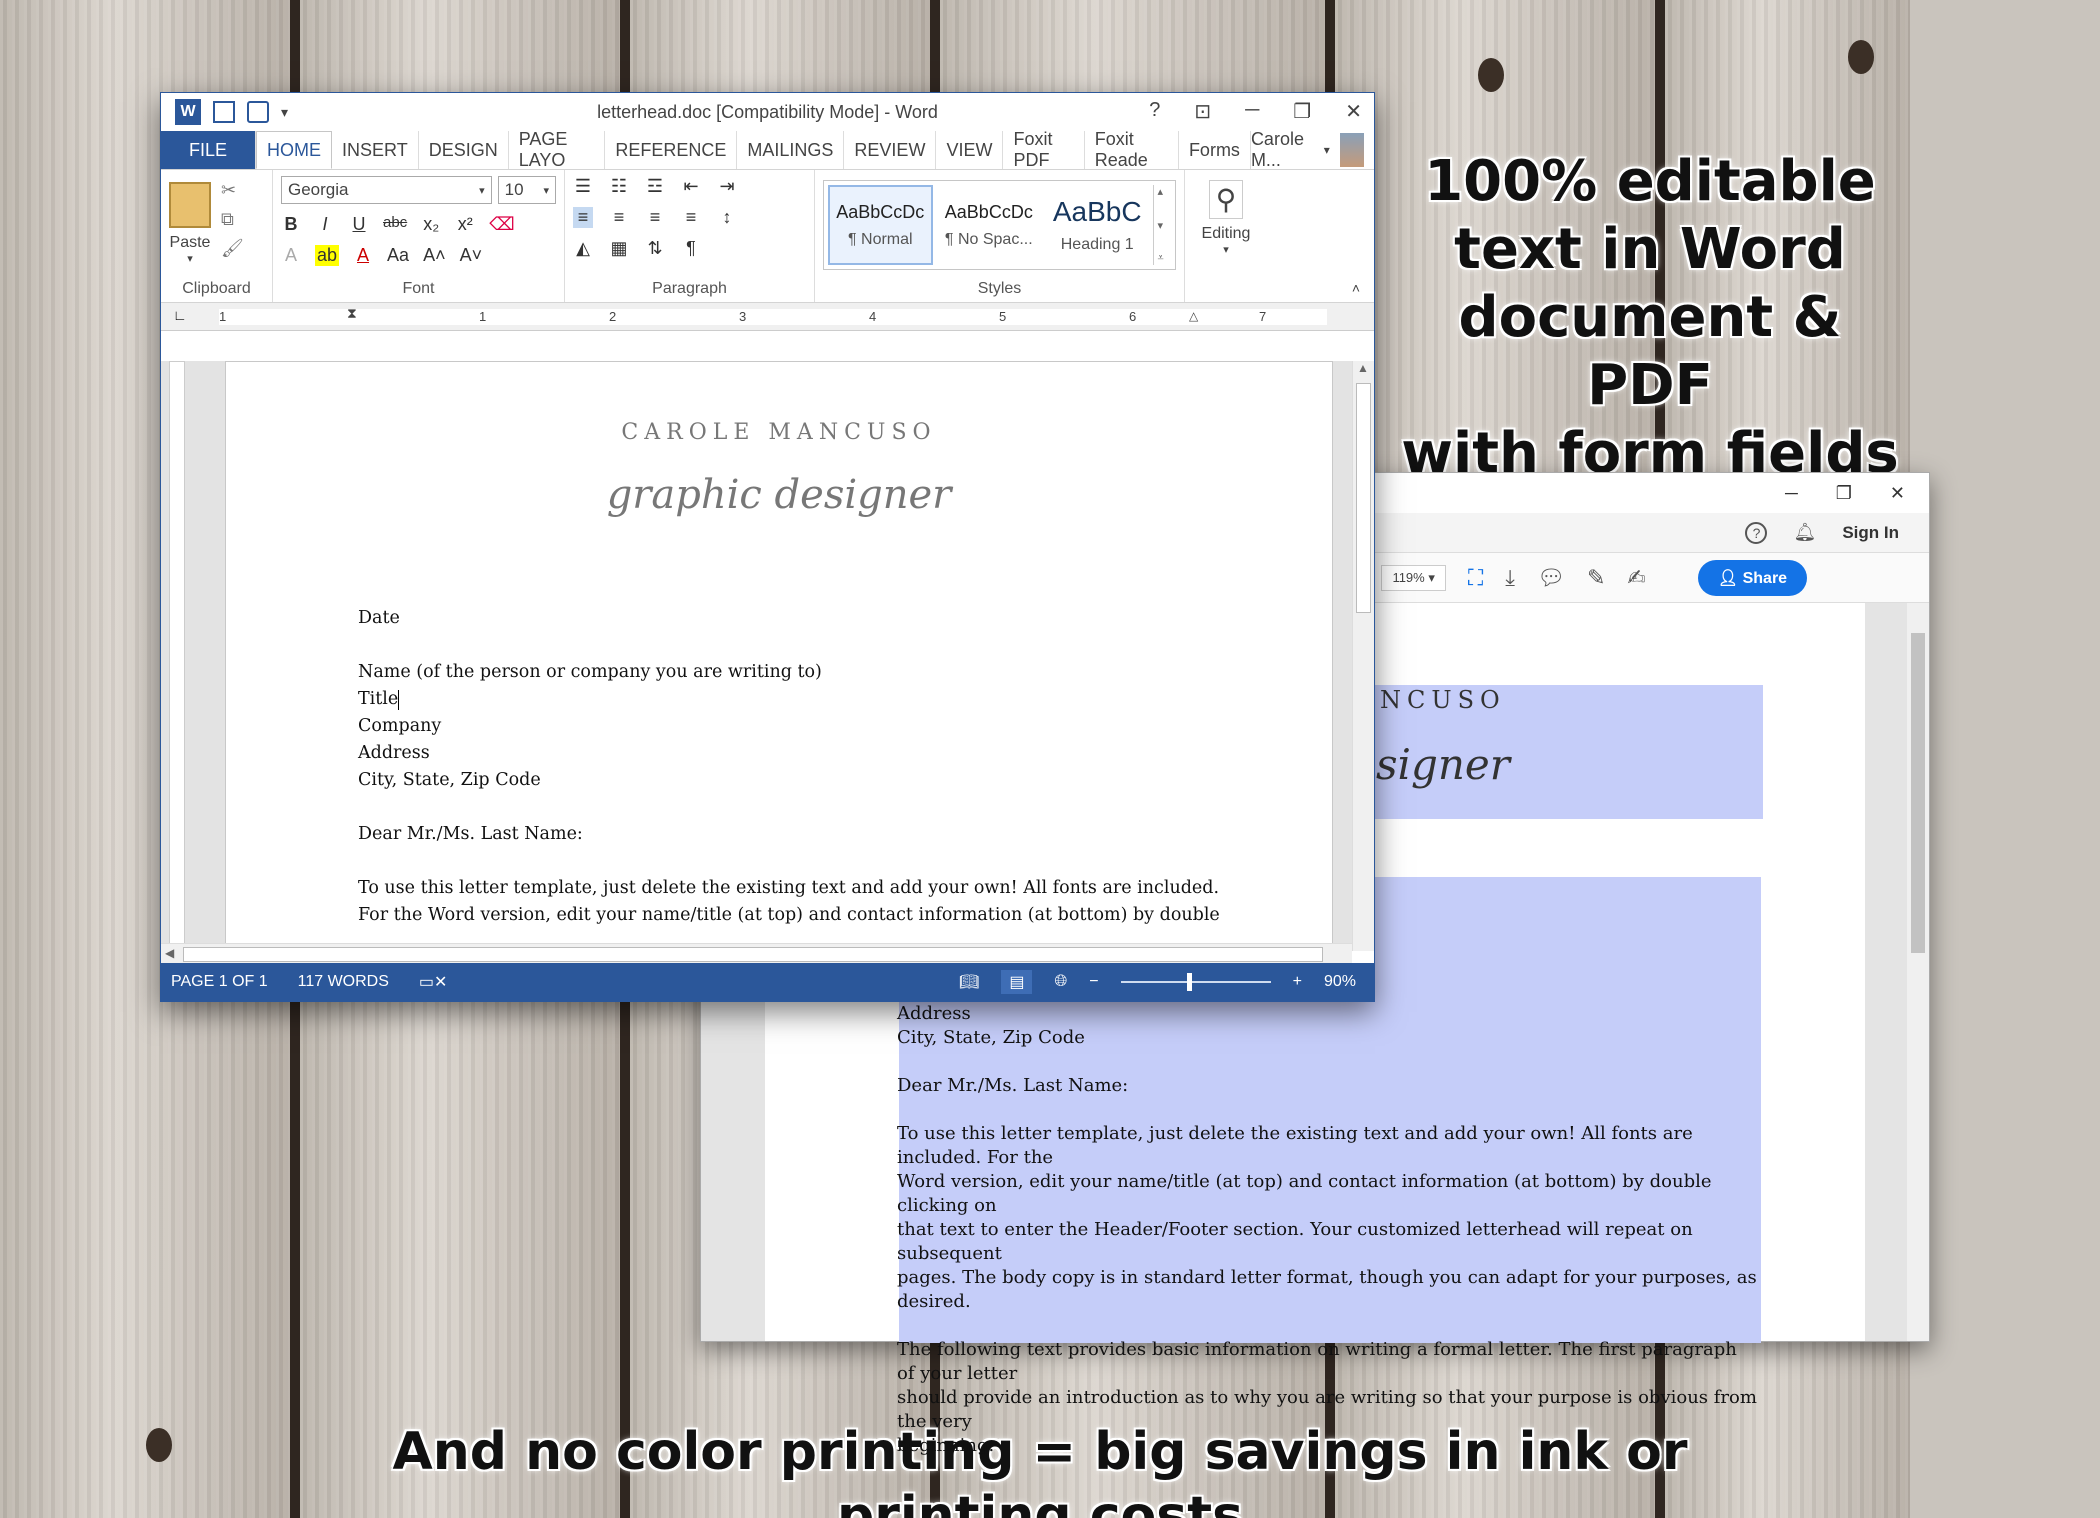  What do you see at coordinates (359, 224) in the screenshot?
I see `underline-button: U` at bounding box center [359, 224].